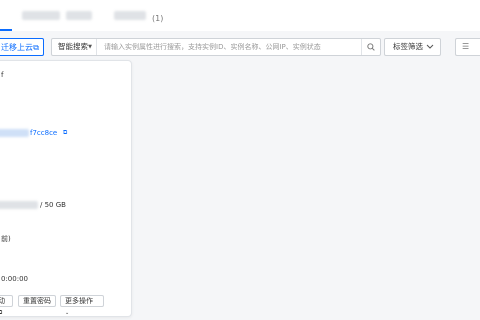  What do you see at coordinates (37, 301) in the screenshot?
I see `reset-password-button: 重置密码` at bounding box center [37, 301].